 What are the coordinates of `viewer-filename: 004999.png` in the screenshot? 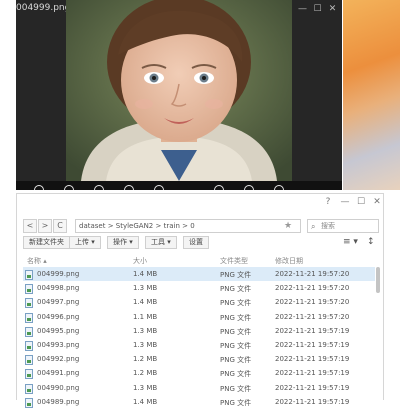 It's located at (43, 8).